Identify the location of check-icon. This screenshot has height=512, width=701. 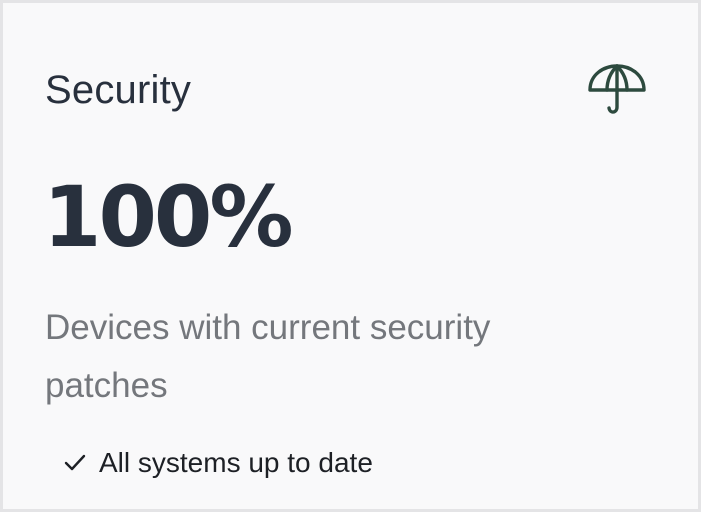
(75, 462).